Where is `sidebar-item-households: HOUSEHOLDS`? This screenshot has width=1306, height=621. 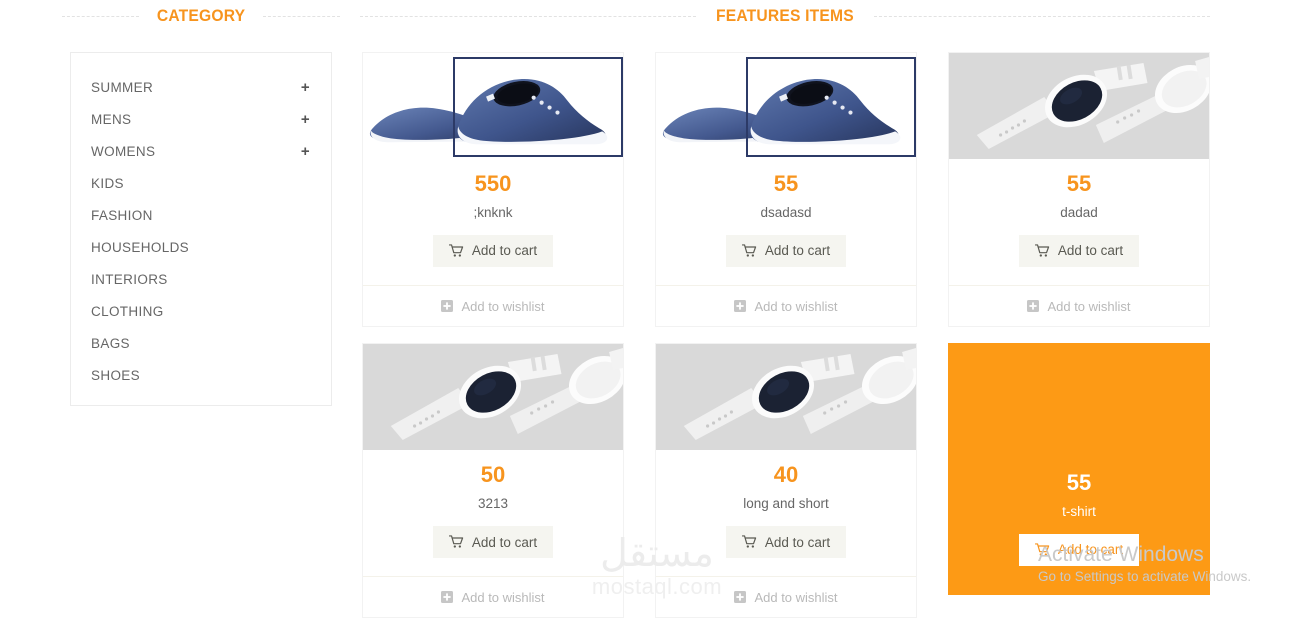 sidebar-item-households: HOUSEHOLDS is located at coordinates (201, 247).